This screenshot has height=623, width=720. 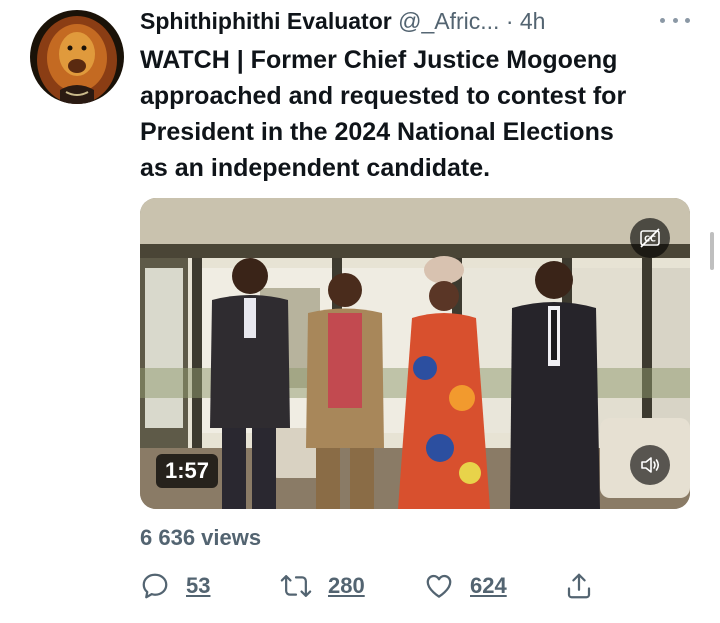 I want to click on share-icon, so click(x=579, y=586).